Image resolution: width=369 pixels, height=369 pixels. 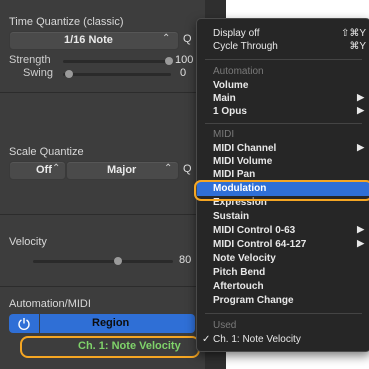 I want to click on menu-item-sustain: Sustain, so click(x=283, y=217).